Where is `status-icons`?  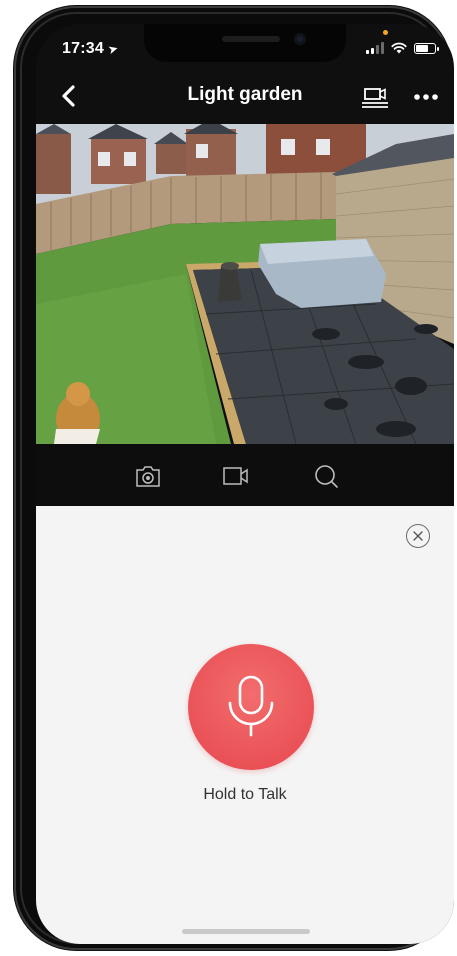
status-icons is located at coordinates (402, 47).